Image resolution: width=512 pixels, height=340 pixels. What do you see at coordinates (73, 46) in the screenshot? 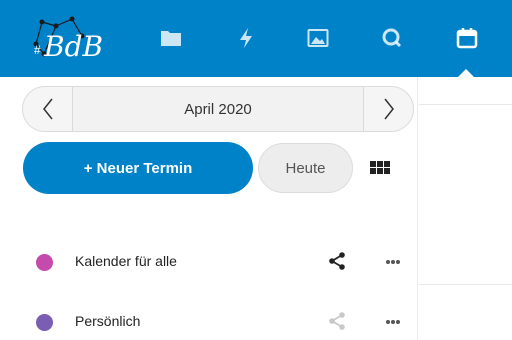
I see `logo-text: BdB` at bounding box center [73, 46].